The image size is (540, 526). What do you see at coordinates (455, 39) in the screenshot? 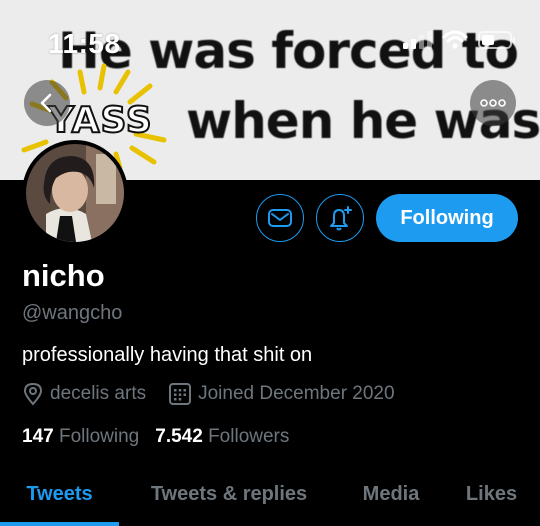
I see `wifi-icon` at bounding box center [455, 39].